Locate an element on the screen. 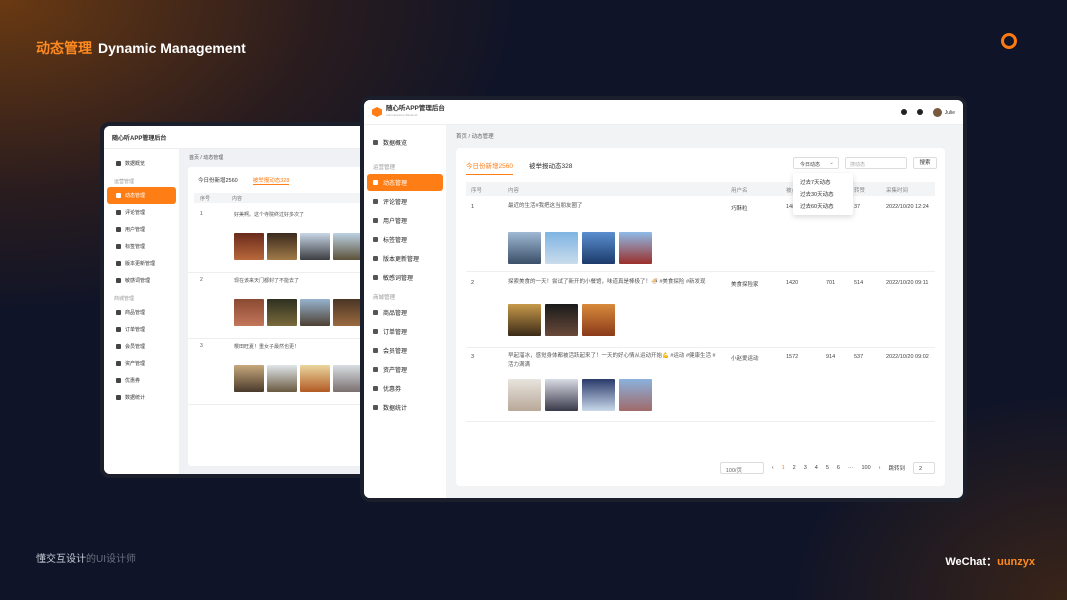 The width and height of the screenshot is (1067, 600). sidebar-item-comments: 评论管理 is located at coordinates (405, 201).